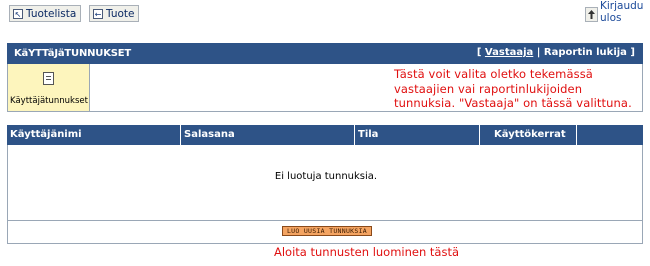 Image resolution: width=650 pixels, height=266 pixels. What do you see at coordinates (49, 87) in the screenshot?
I see `tab-user-accounts: Käyttäjätunnukset` at bounding box center [49, 87].